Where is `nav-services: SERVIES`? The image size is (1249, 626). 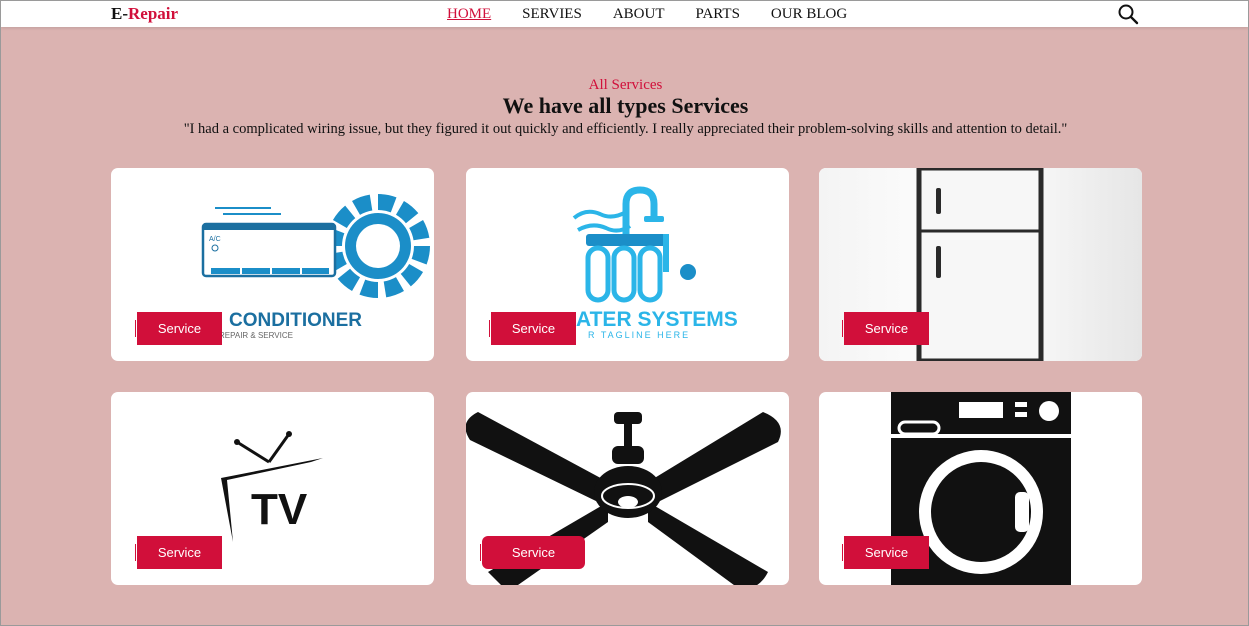 nav-services: SERVIES is located at coordinates (552, 14).